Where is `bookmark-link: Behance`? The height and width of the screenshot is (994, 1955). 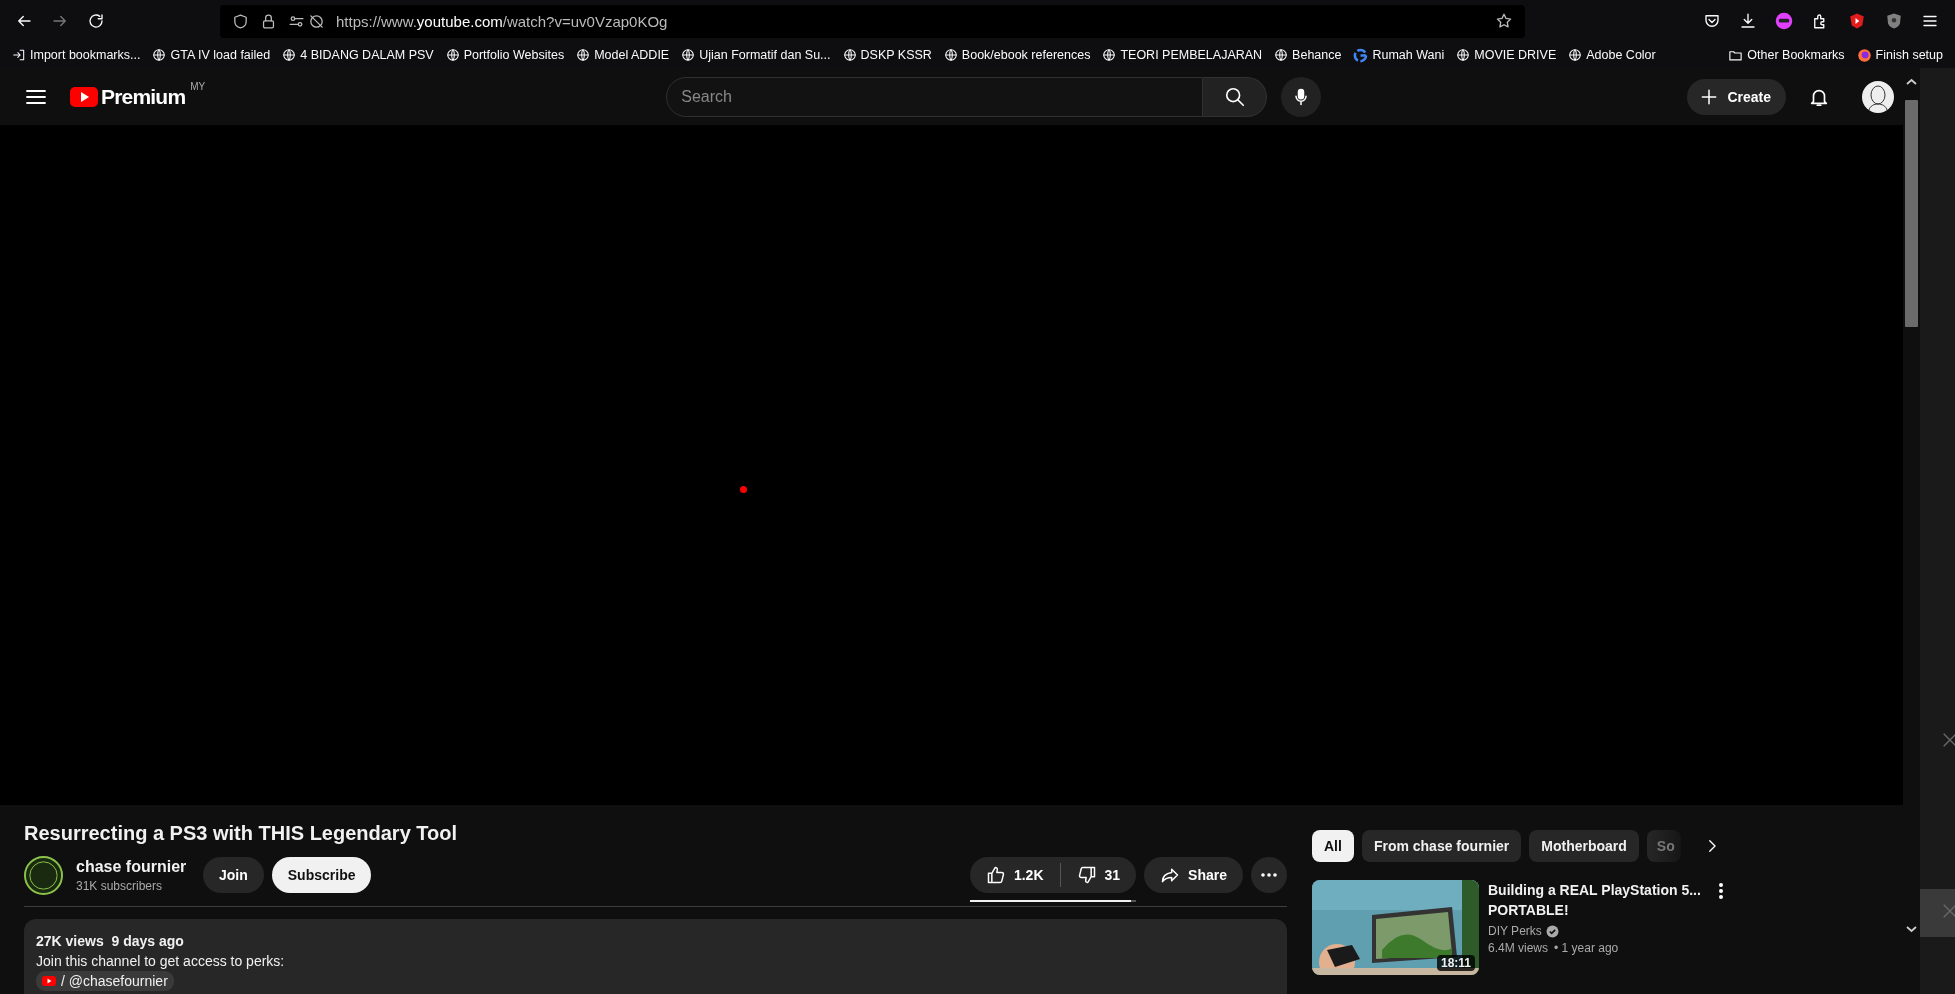 bookmark-link: Behance is located at coordinates (1308, 55).